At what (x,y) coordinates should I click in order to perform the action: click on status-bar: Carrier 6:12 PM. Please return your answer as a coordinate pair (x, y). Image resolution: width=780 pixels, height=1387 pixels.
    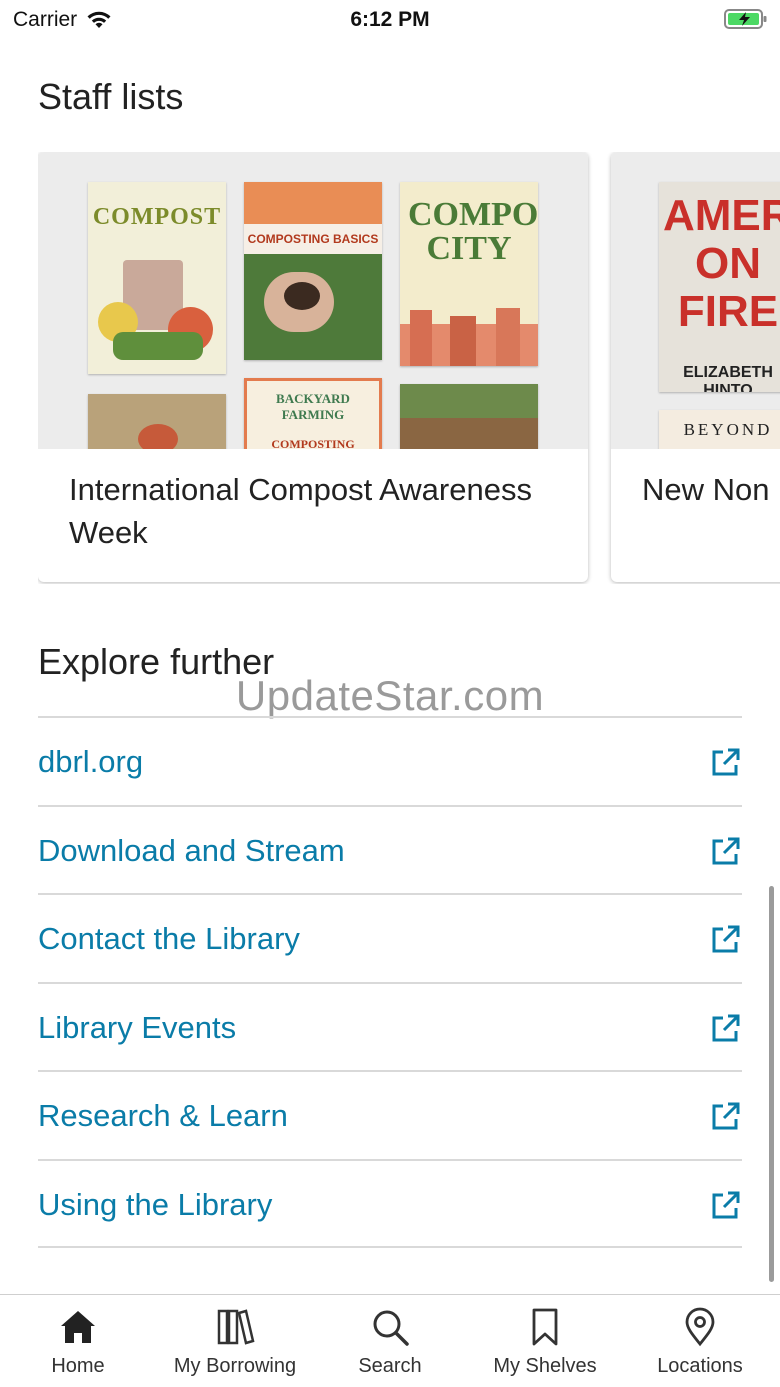
    Looking at the image, I should click on (390, 20).